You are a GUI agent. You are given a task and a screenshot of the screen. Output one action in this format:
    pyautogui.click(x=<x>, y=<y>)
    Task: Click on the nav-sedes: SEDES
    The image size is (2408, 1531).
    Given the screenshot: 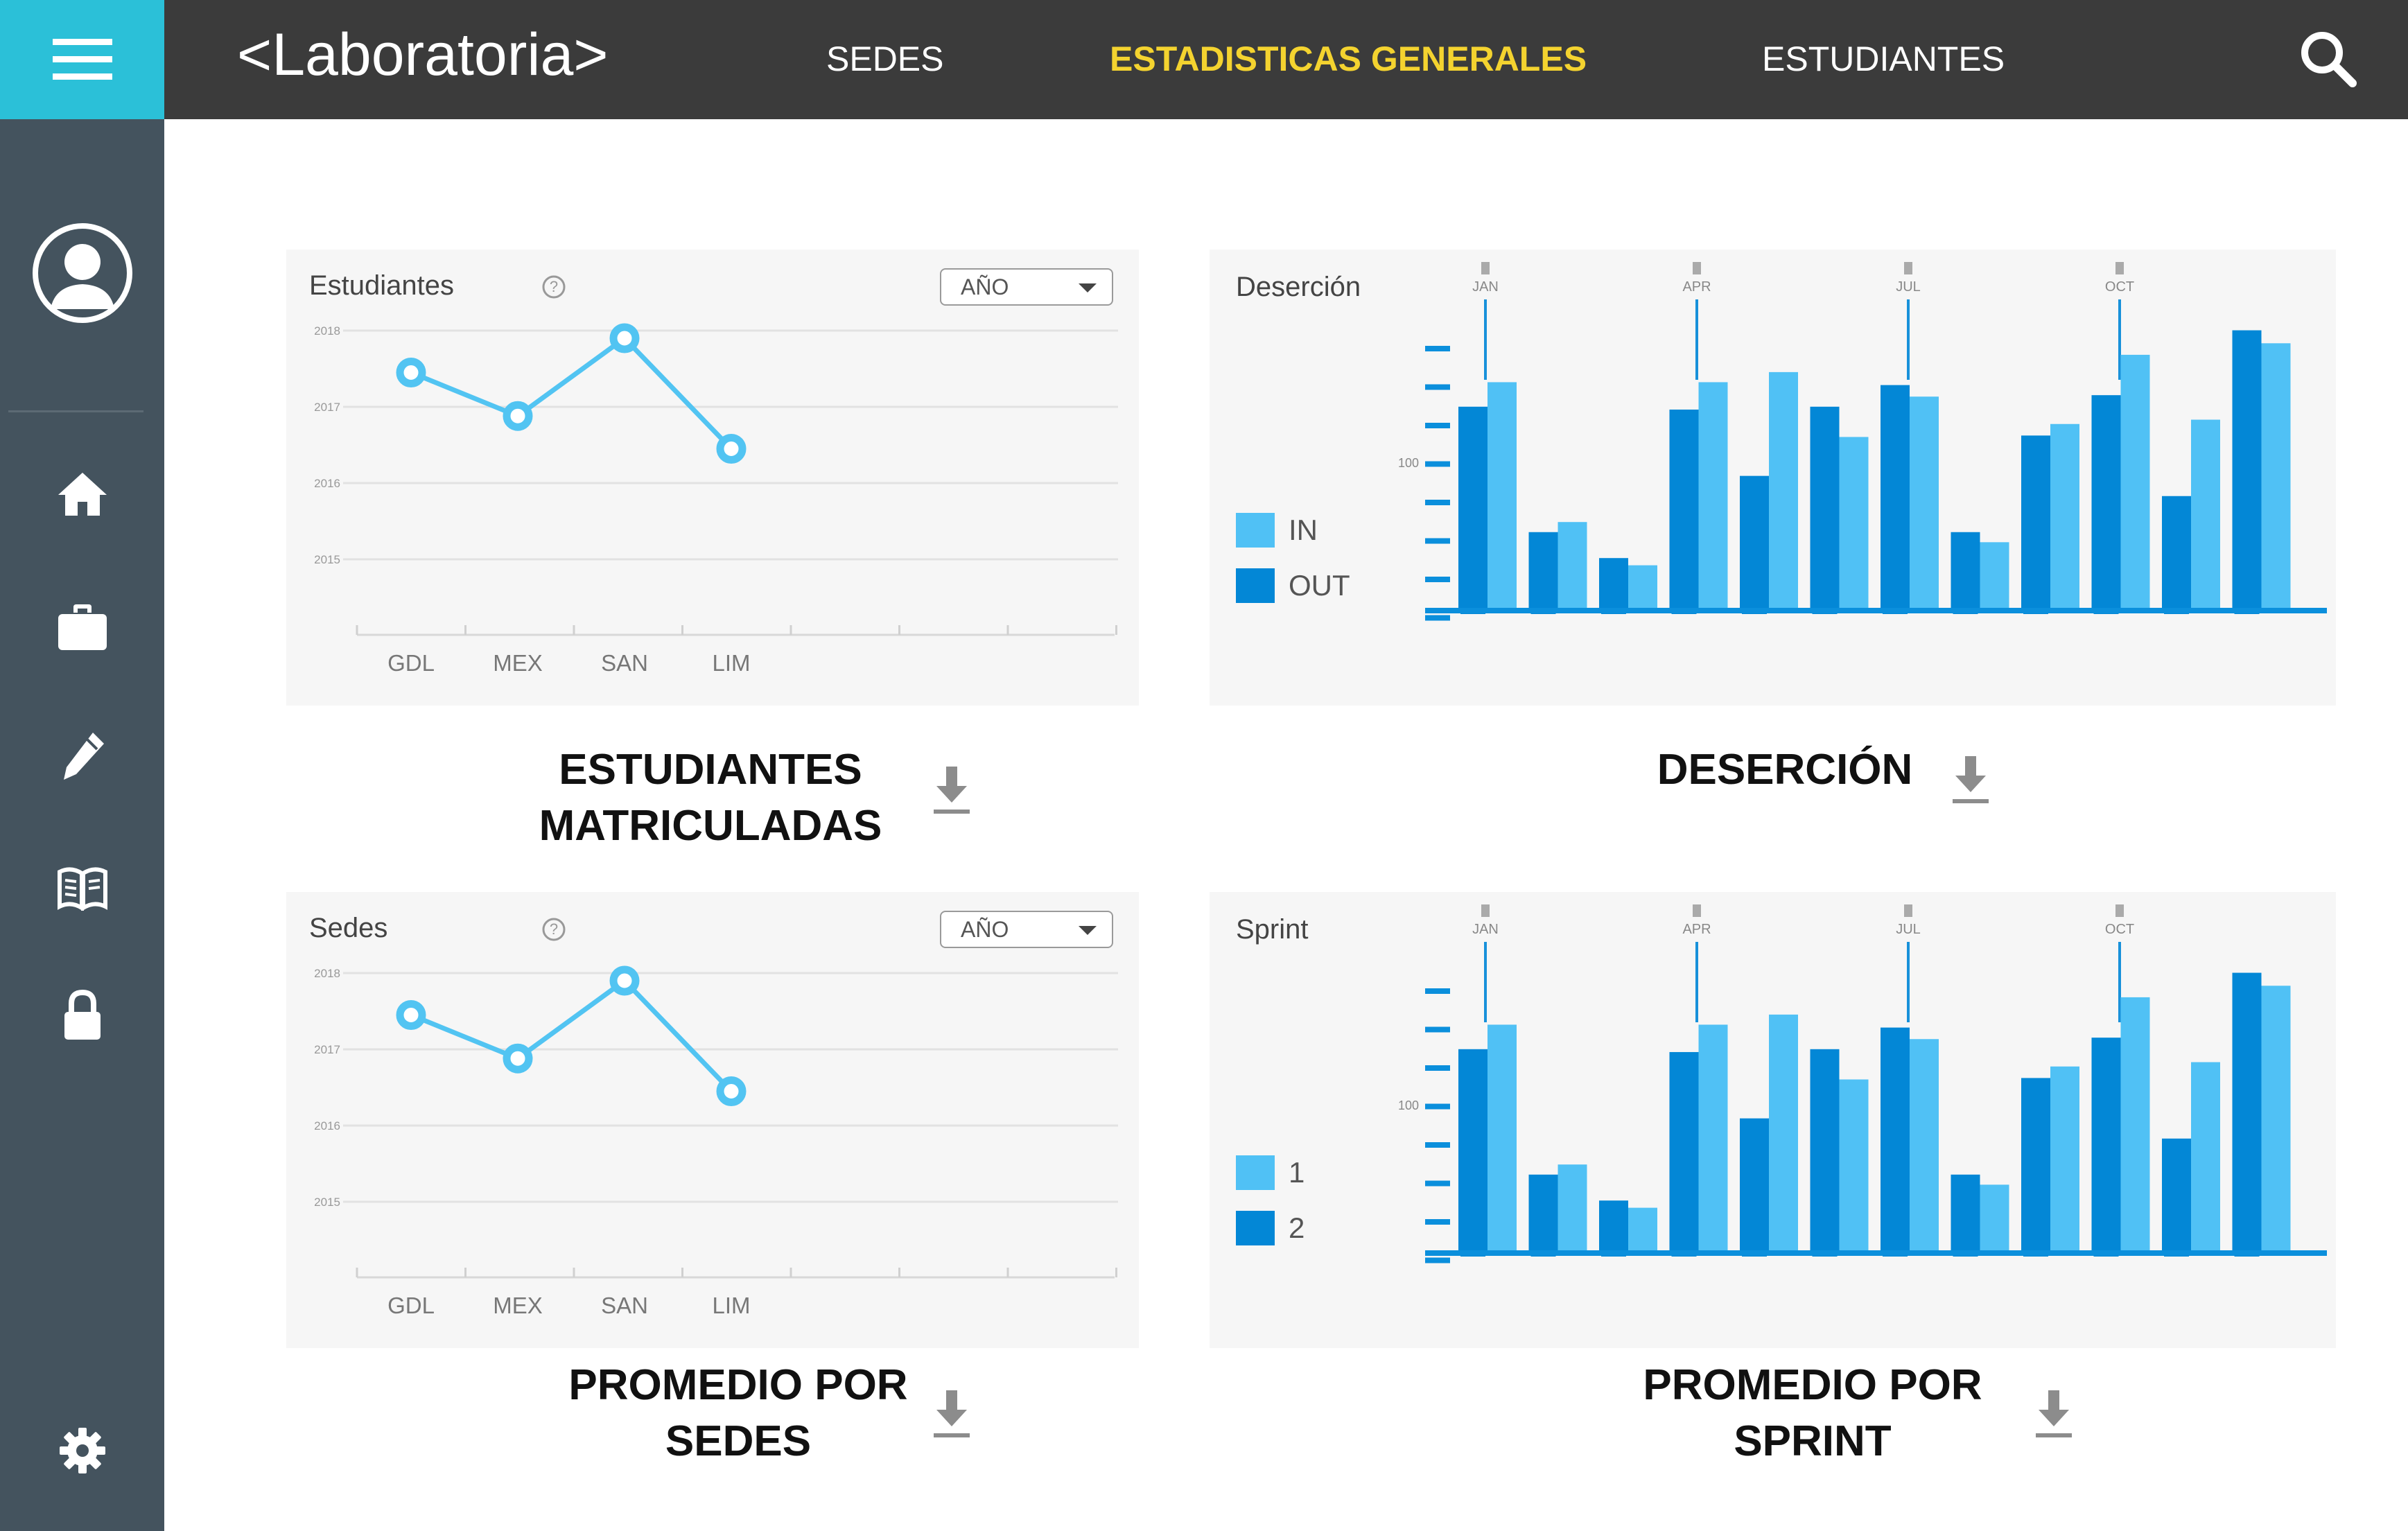 What is the action you would take?
    pyautogui.click(x=885, y=59)
    